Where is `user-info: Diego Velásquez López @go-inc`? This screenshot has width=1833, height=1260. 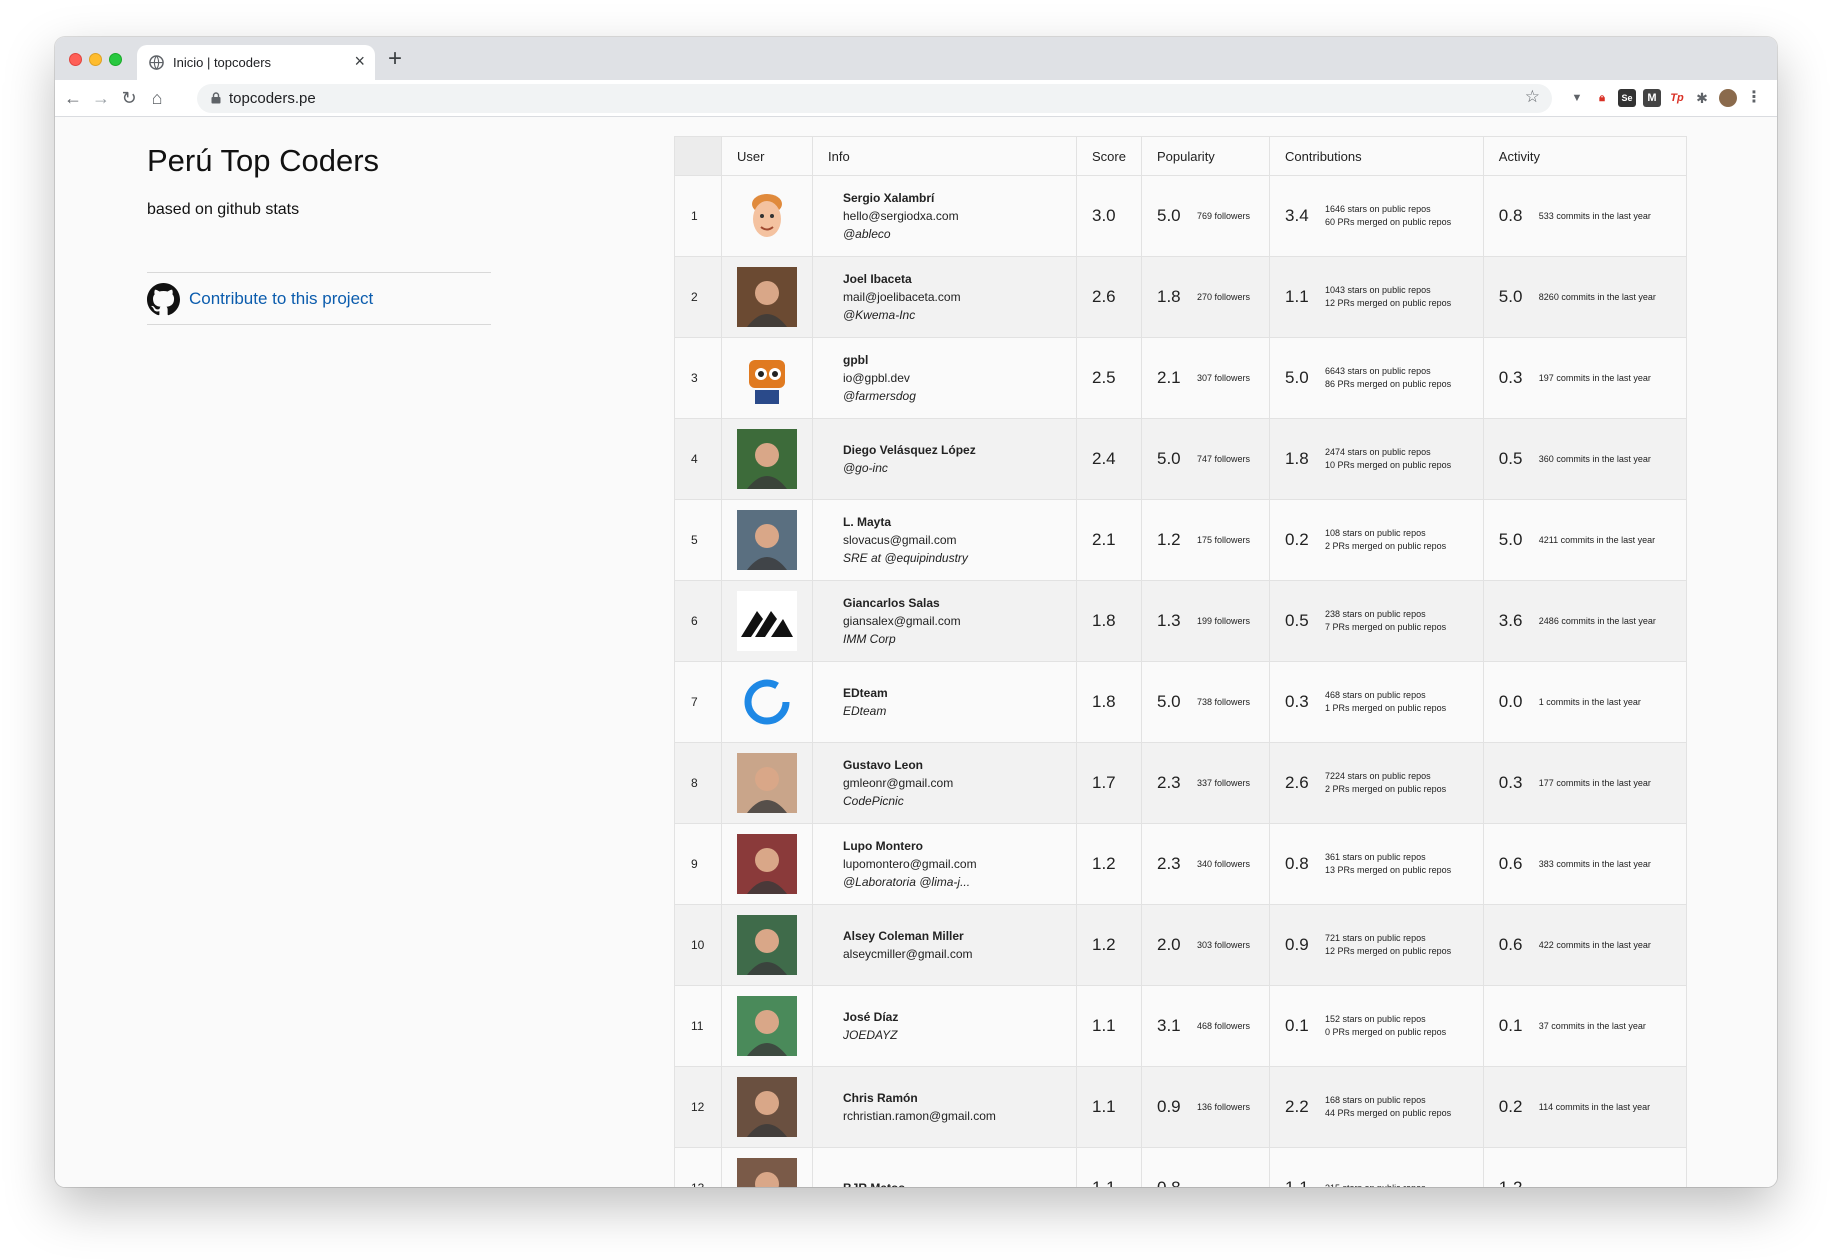
user-info: Diego Velásquez López @go-inc is located at coordinates (944, 459).